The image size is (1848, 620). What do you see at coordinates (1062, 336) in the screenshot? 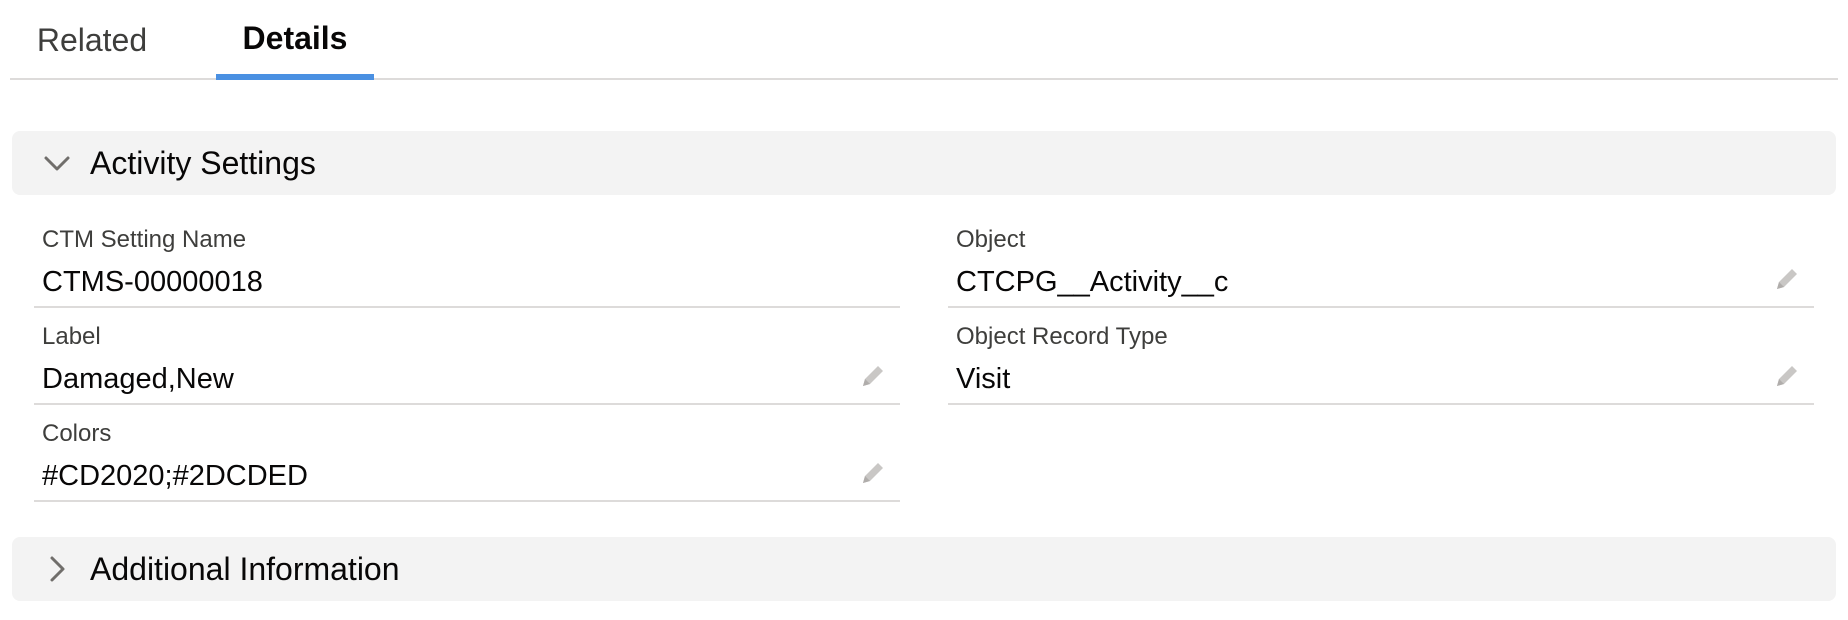
I see `field-label: Object Record Type` at bounding box center [1062, 336].